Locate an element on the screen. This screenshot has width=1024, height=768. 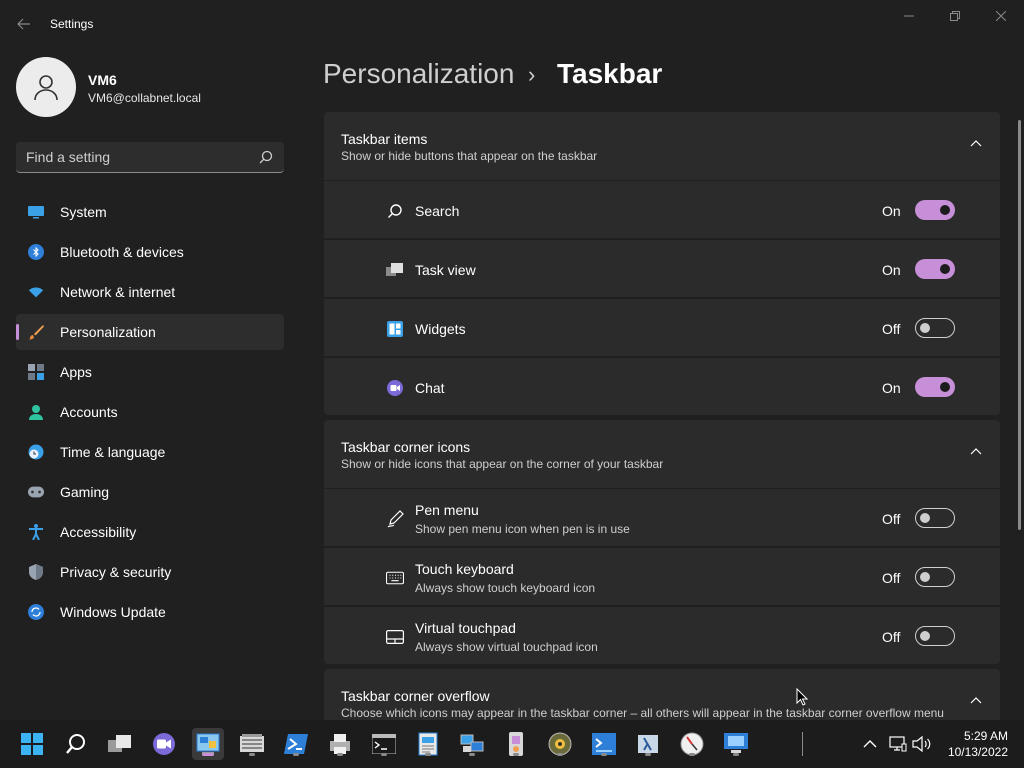
search-box is located at coordinates (150, 157).